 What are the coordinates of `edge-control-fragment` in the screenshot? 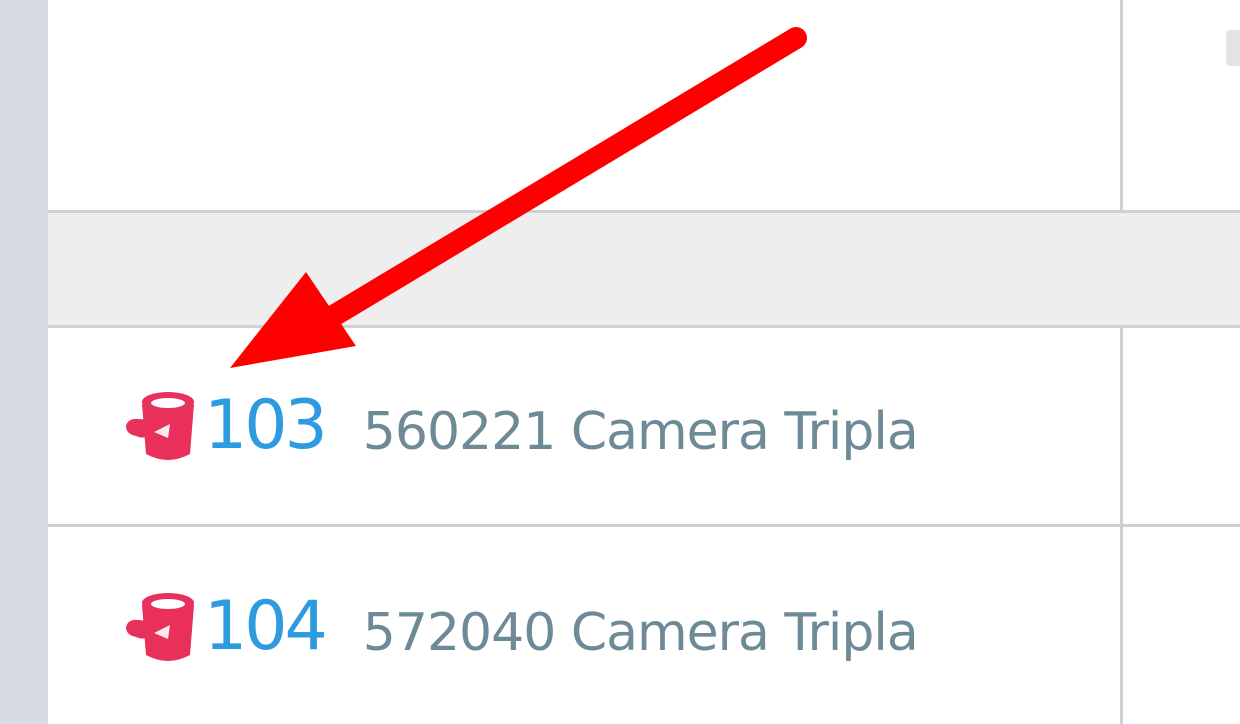 It's located at (1233, 48).